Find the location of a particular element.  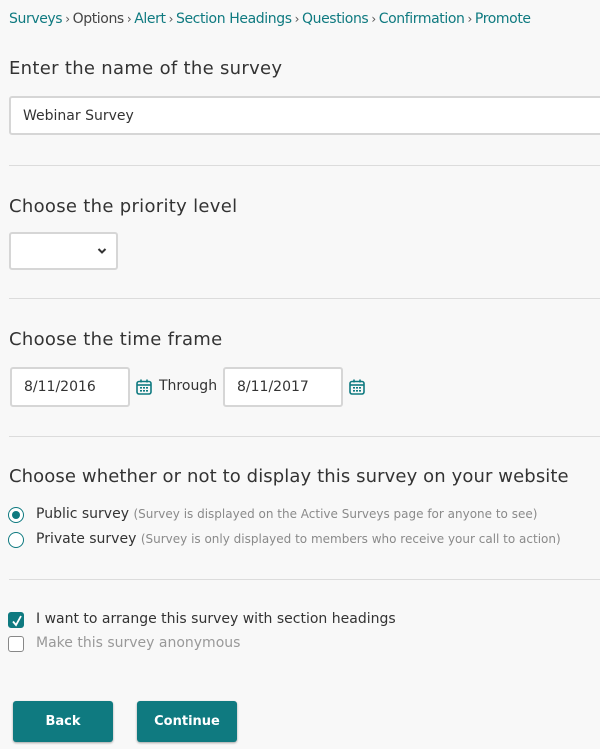

private-survey-radio is located at coordinates (16, 540).